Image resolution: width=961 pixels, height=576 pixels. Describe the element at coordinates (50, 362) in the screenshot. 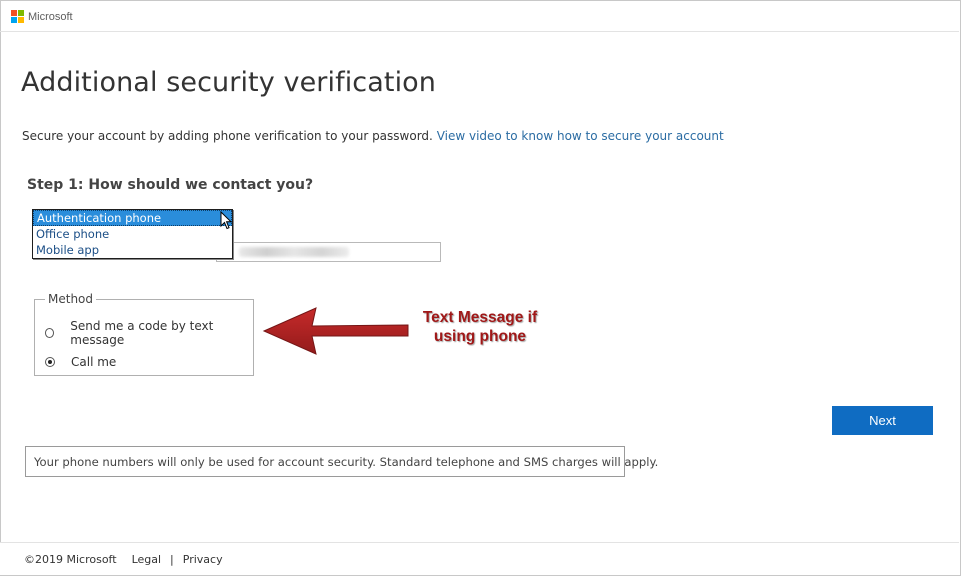

I see `radio-call-me` at that location.